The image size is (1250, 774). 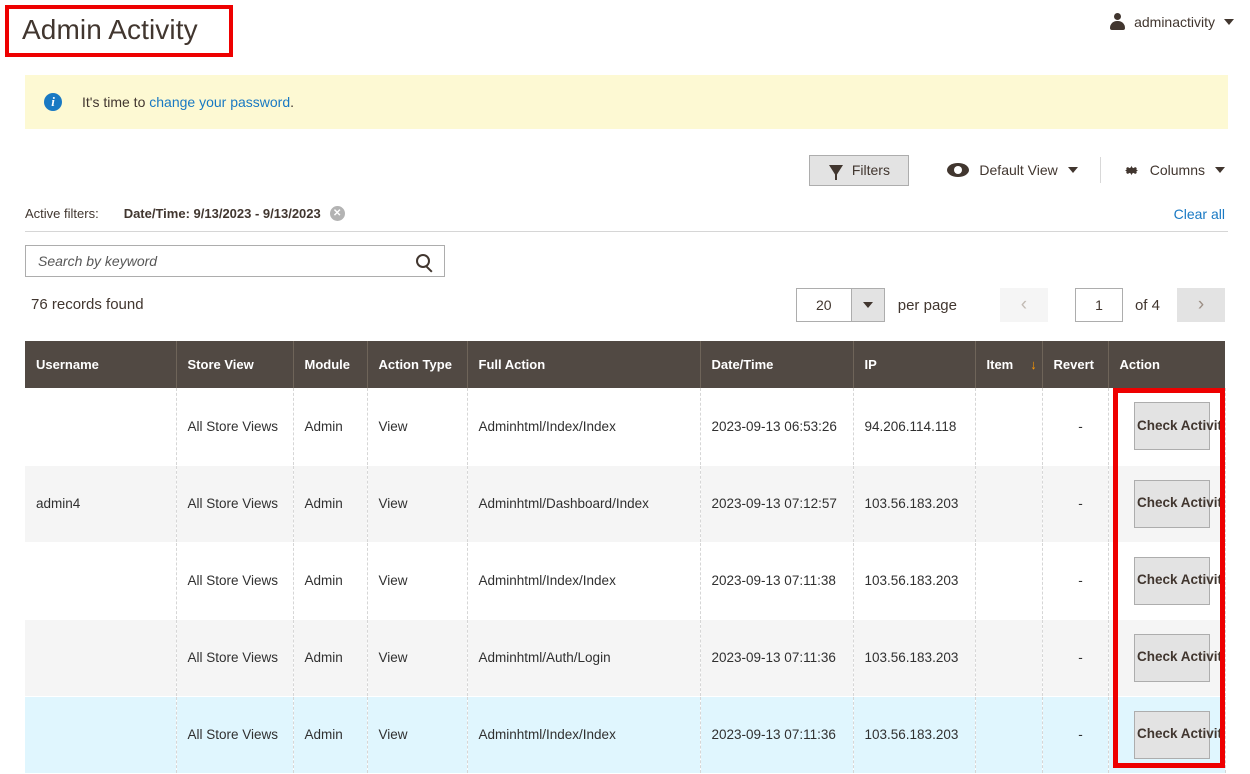 What do you see at coordinates (1012, 170) in the screenshot?
I see `default-view-dropdown: Default View` at bounding box center [1012, 170].